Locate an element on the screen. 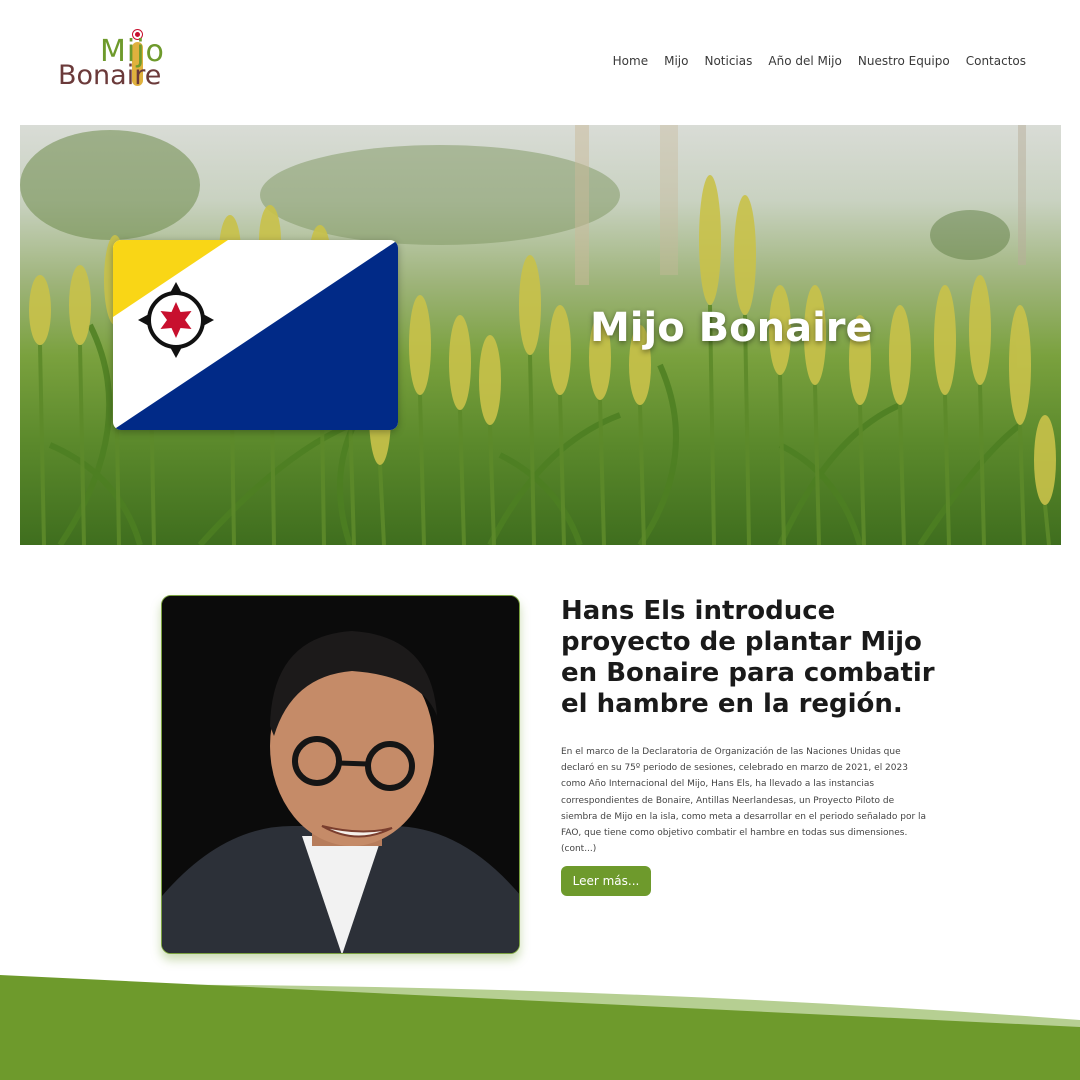  nav-item-noticias: Noticias is located at coordinates (728, 61).